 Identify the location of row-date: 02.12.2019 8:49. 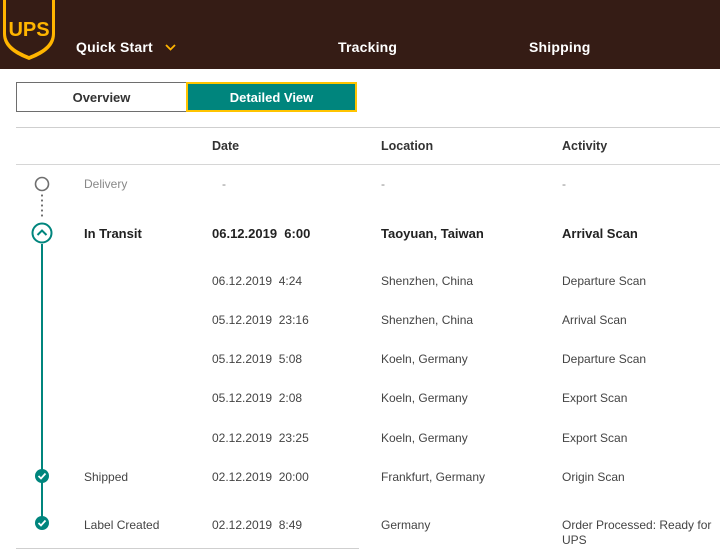
(257, 525).